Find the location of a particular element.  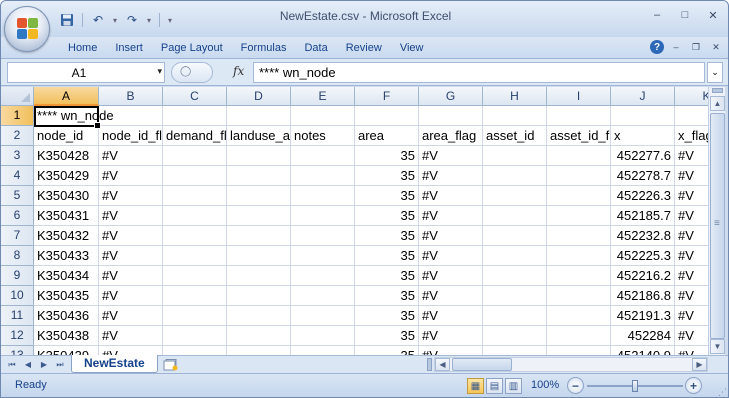

cell-e3 is located at coordinates (323, 156).